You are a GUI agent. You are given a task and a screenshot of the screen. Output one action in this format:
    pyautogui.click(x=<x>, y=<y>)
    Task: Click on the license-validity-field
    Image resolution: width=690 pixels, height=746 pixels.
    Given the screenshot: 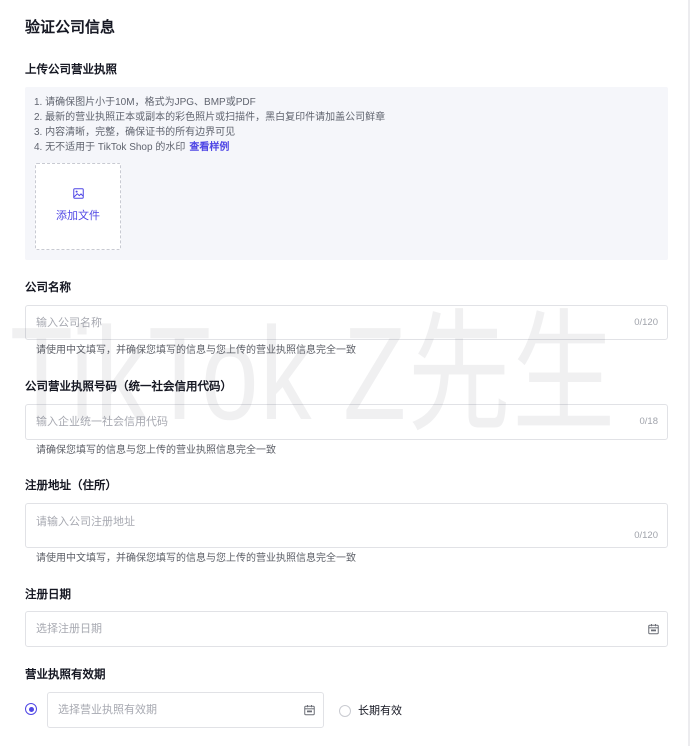 What is the action you would take?
    pyautogui.click(x=185, y=710)
    